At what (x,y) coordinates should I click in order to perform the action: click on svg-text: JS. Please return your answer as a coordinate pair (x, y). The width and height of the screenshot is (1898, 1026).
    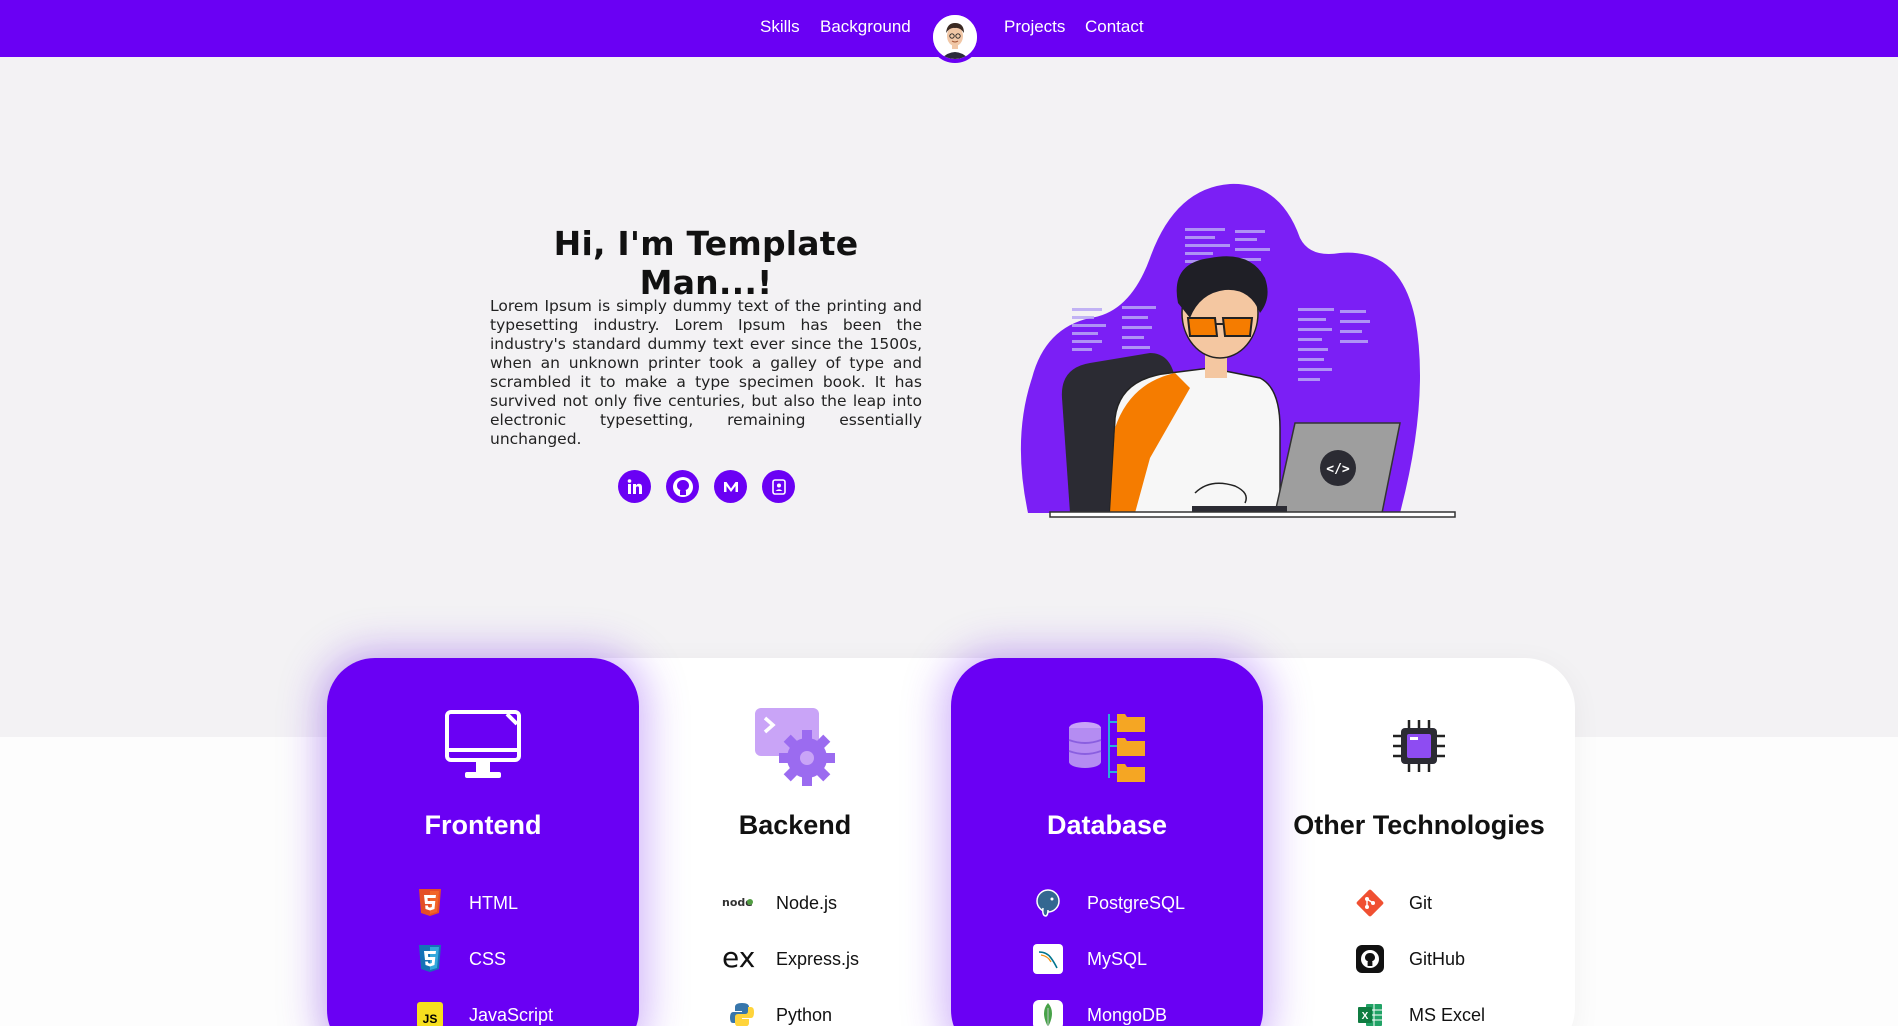
    Looking at the image, I should click on (430, 1019).